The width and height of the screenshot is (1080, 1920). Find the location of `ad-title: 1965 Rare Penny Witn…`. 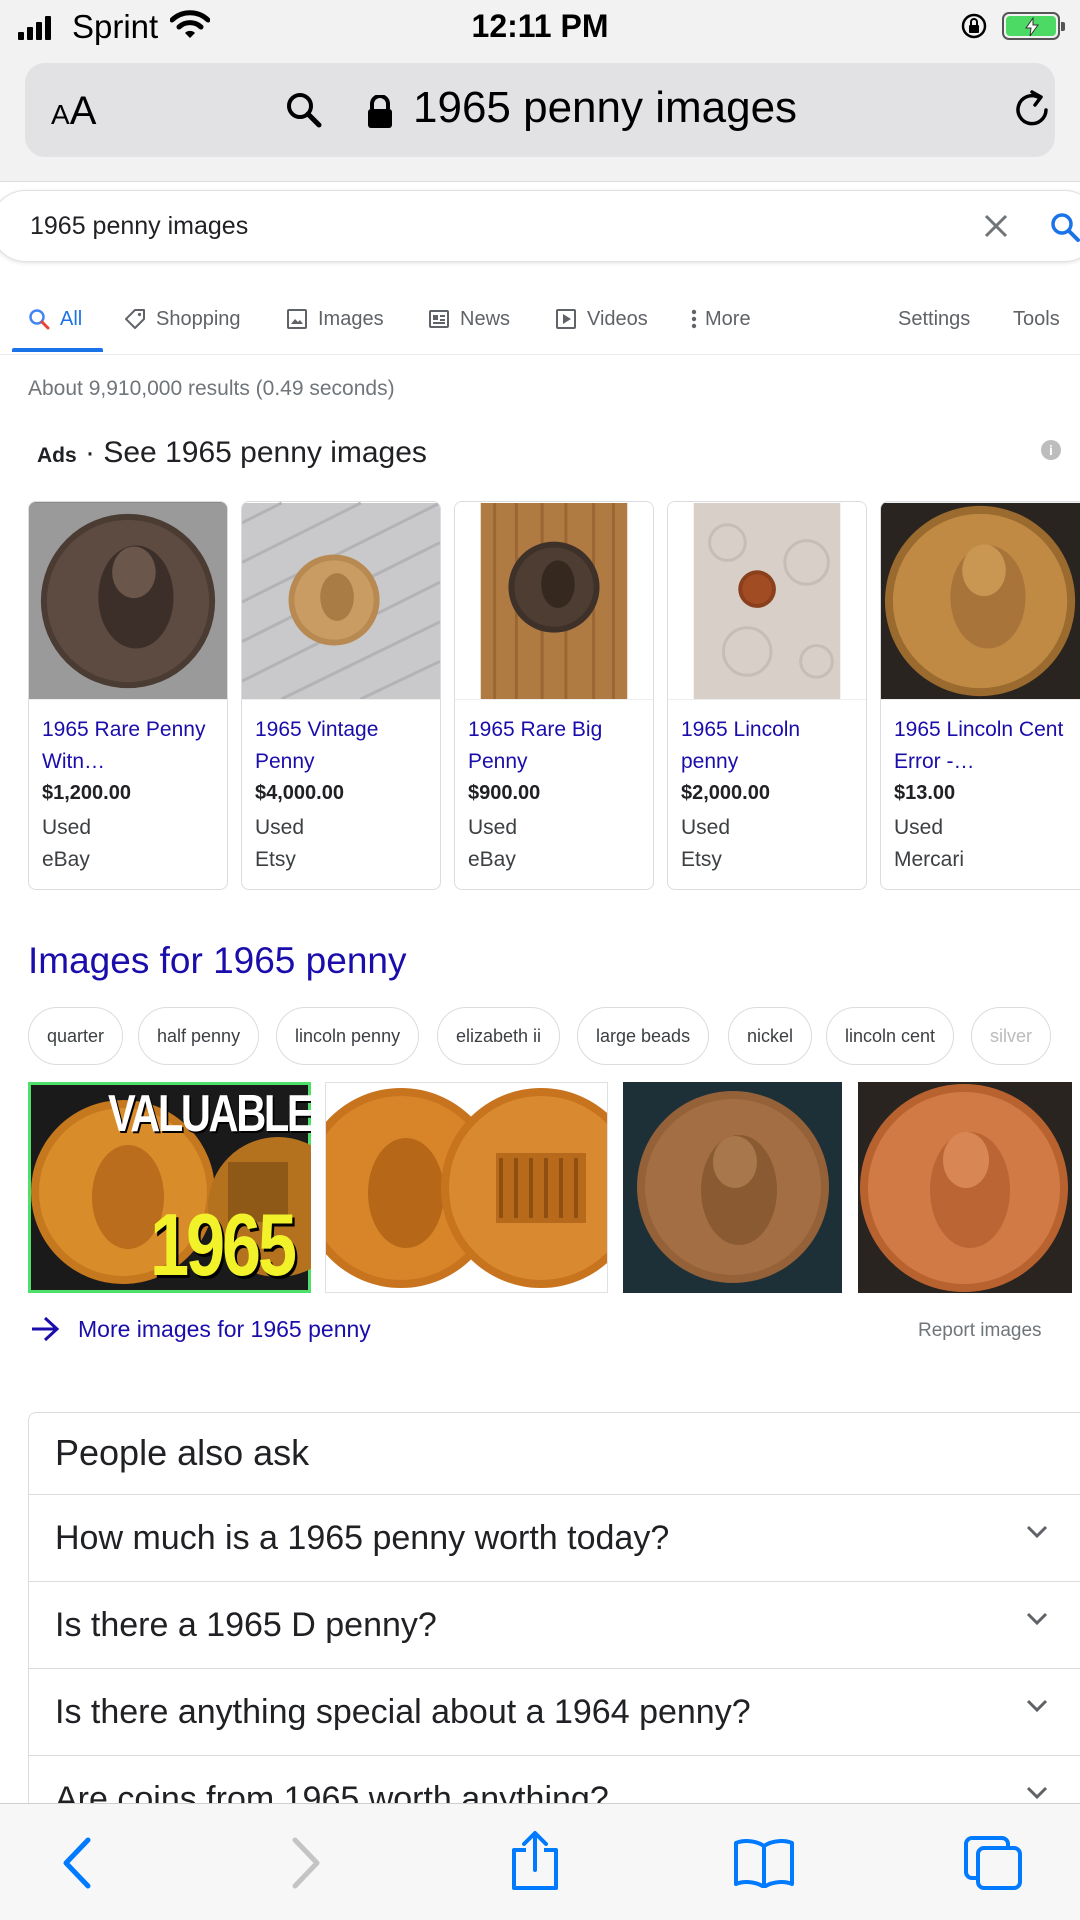

ad-title: 1965 Rare Penny Witn… is located at coordinates (129, 746).